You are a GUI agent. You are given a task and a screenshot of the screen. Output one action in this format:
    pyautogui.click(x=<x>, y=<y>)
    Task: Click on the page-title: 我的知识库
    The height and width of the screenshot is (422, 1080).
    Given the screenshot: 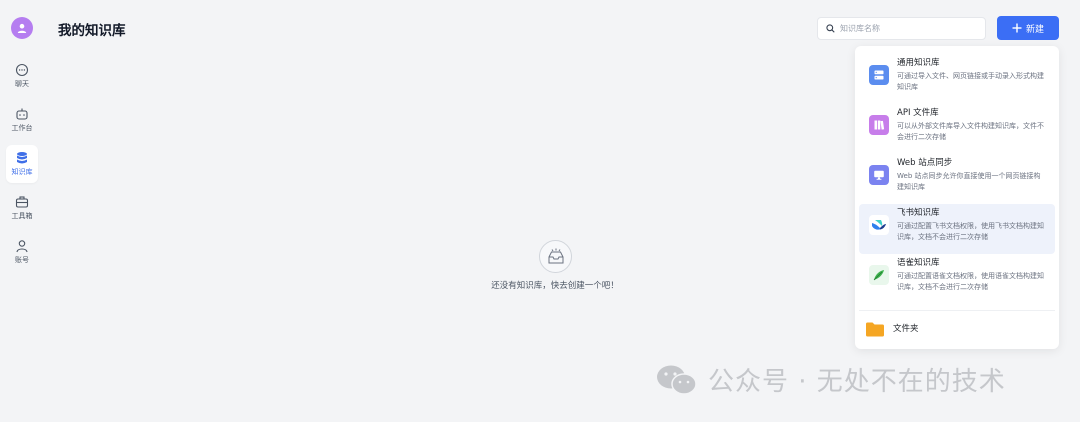 What is the action you would take?
    pyautogui.click(x=92, y=31)
    